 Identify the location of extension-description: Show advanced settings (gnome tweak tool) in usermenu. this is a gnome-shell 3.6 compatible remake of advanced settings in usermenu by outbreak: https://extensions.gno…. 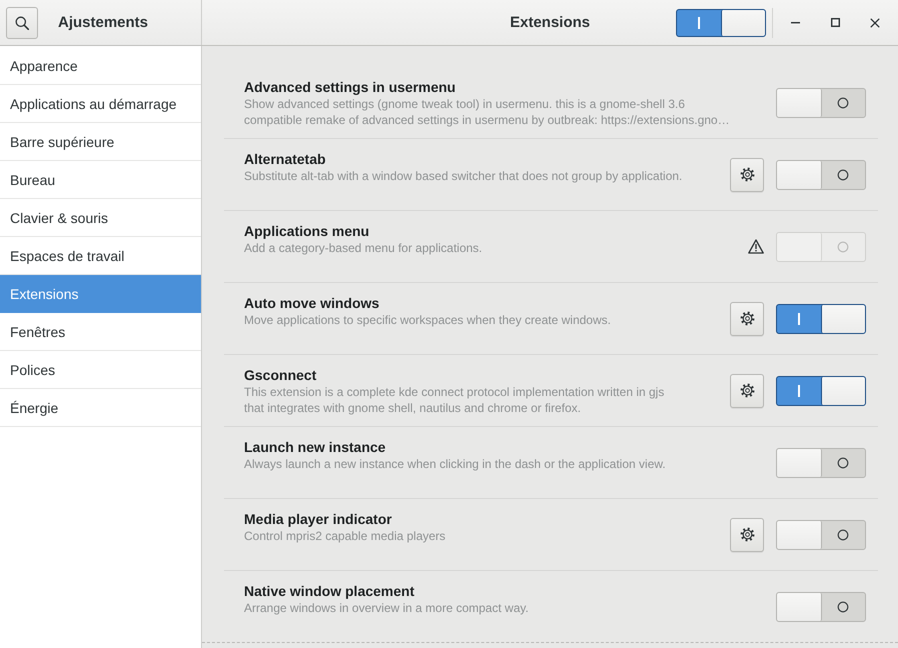
(487, 112).